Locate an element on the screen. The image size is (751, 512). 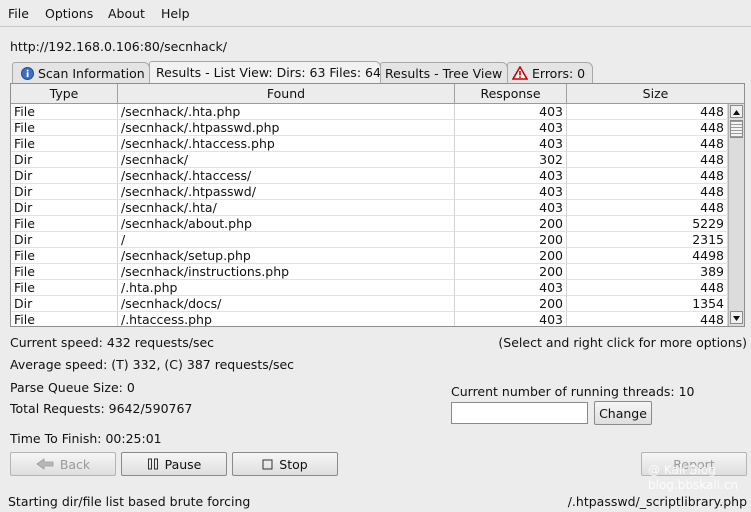
tab-results-tree-view-label: Results - Tree View is located at coordinates (444, 73).